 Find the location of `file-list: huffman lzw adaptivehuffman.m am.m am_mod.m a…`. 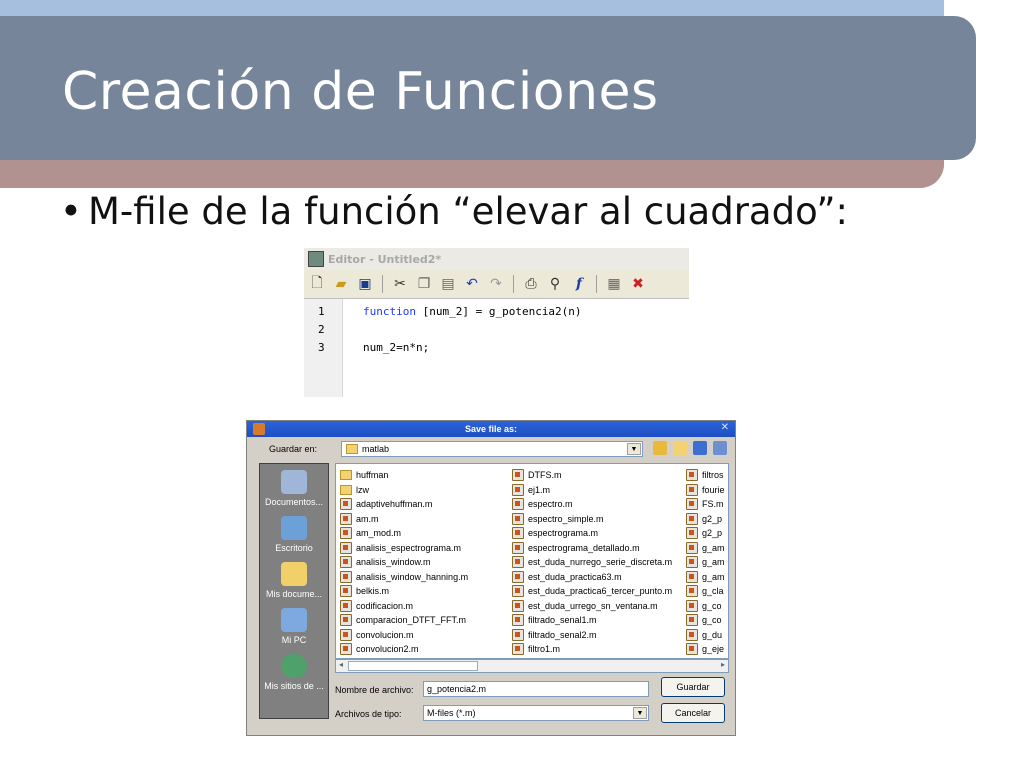

file-list: huffman lzw adaptivehuffman.m am.m am_mod.m a… is located at coordinates (532, 561).